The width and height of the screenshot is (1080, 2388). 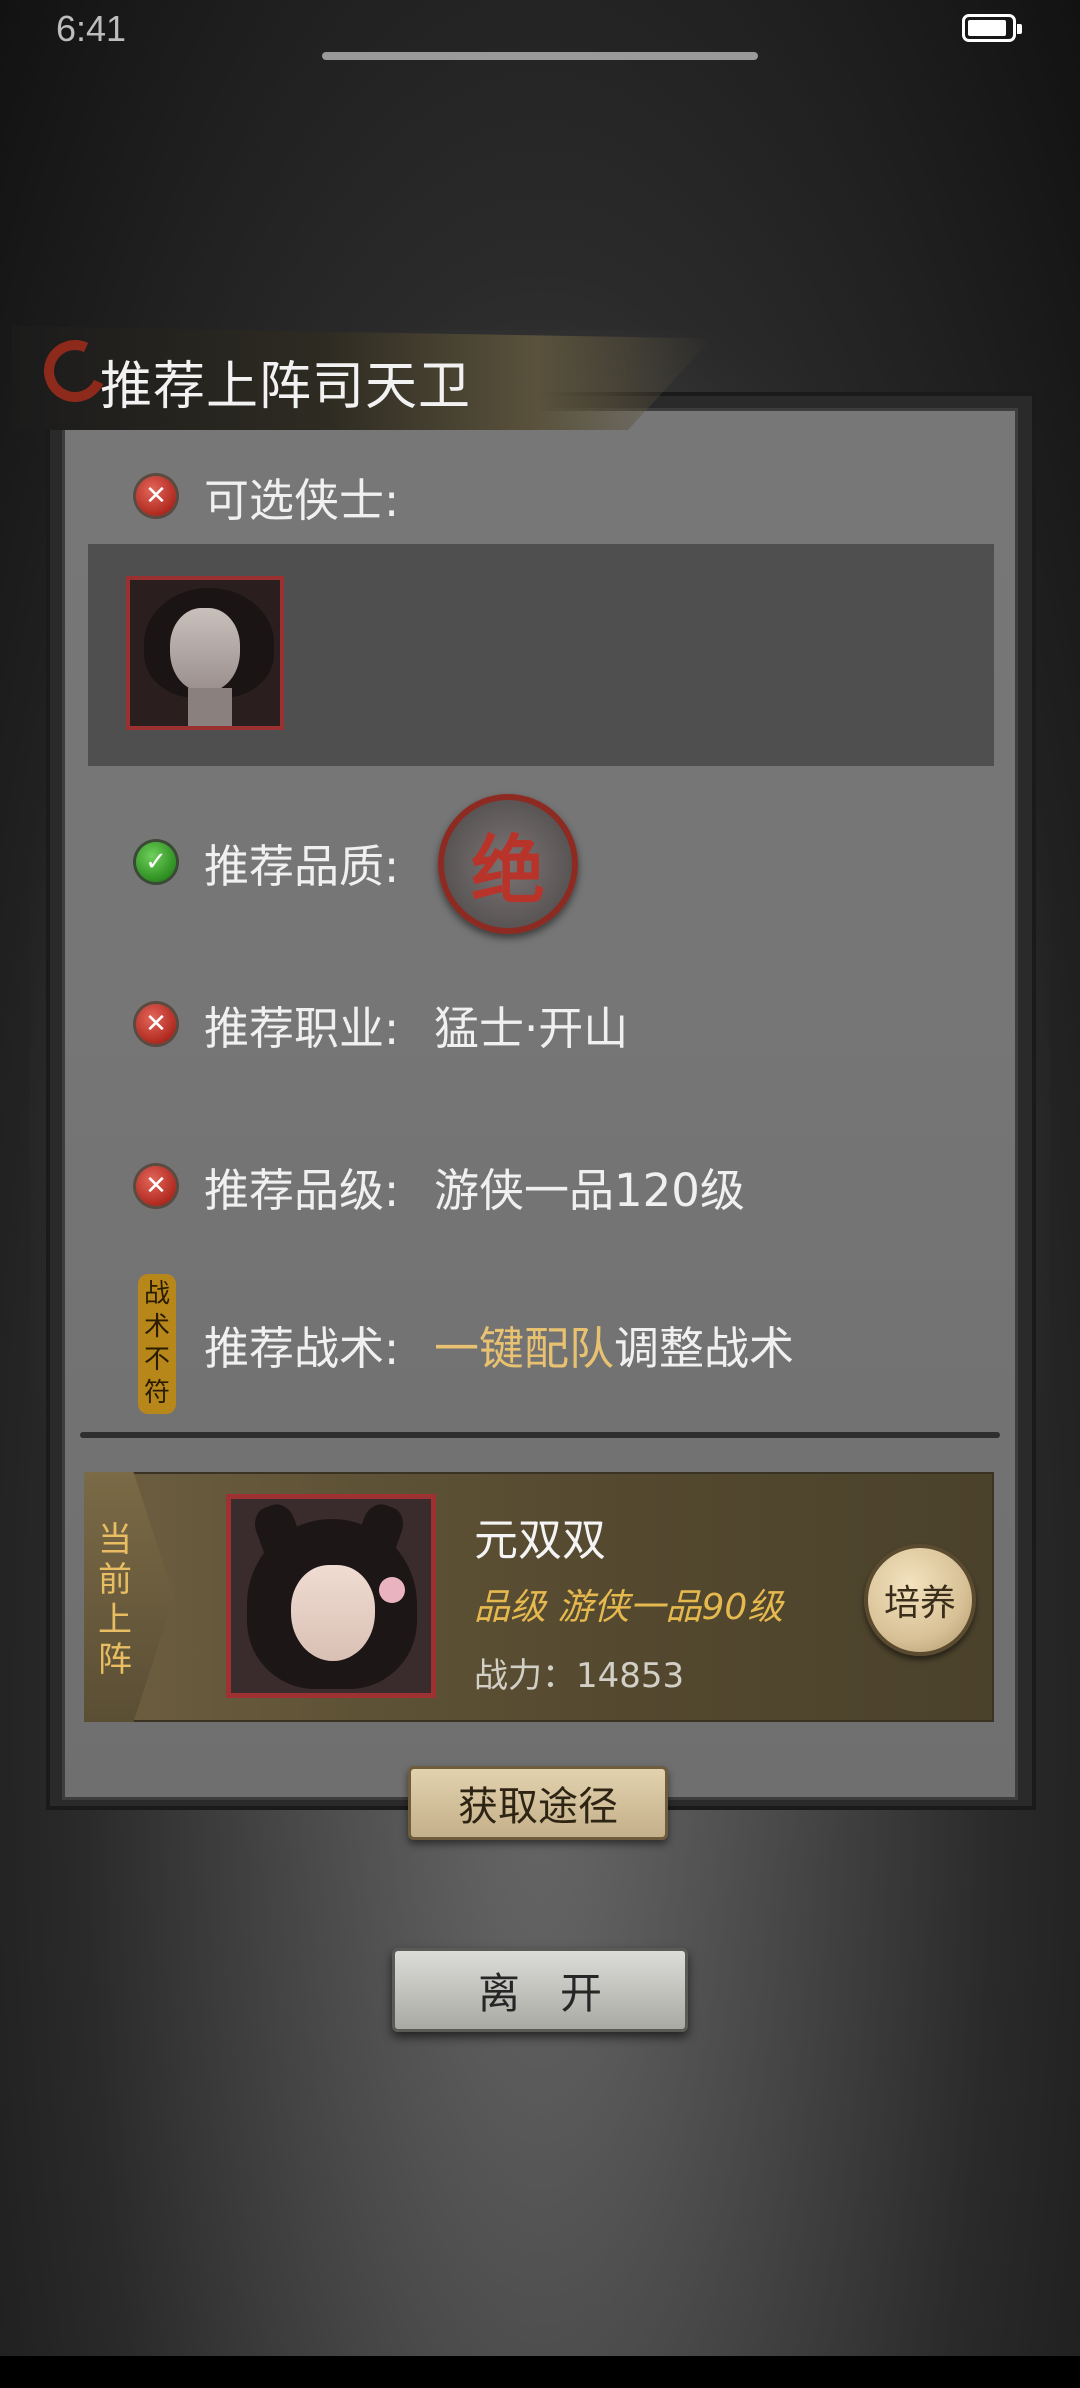 I want to click on current-tag-text: 当 前 上 阵, so click(x=115, y=1600).